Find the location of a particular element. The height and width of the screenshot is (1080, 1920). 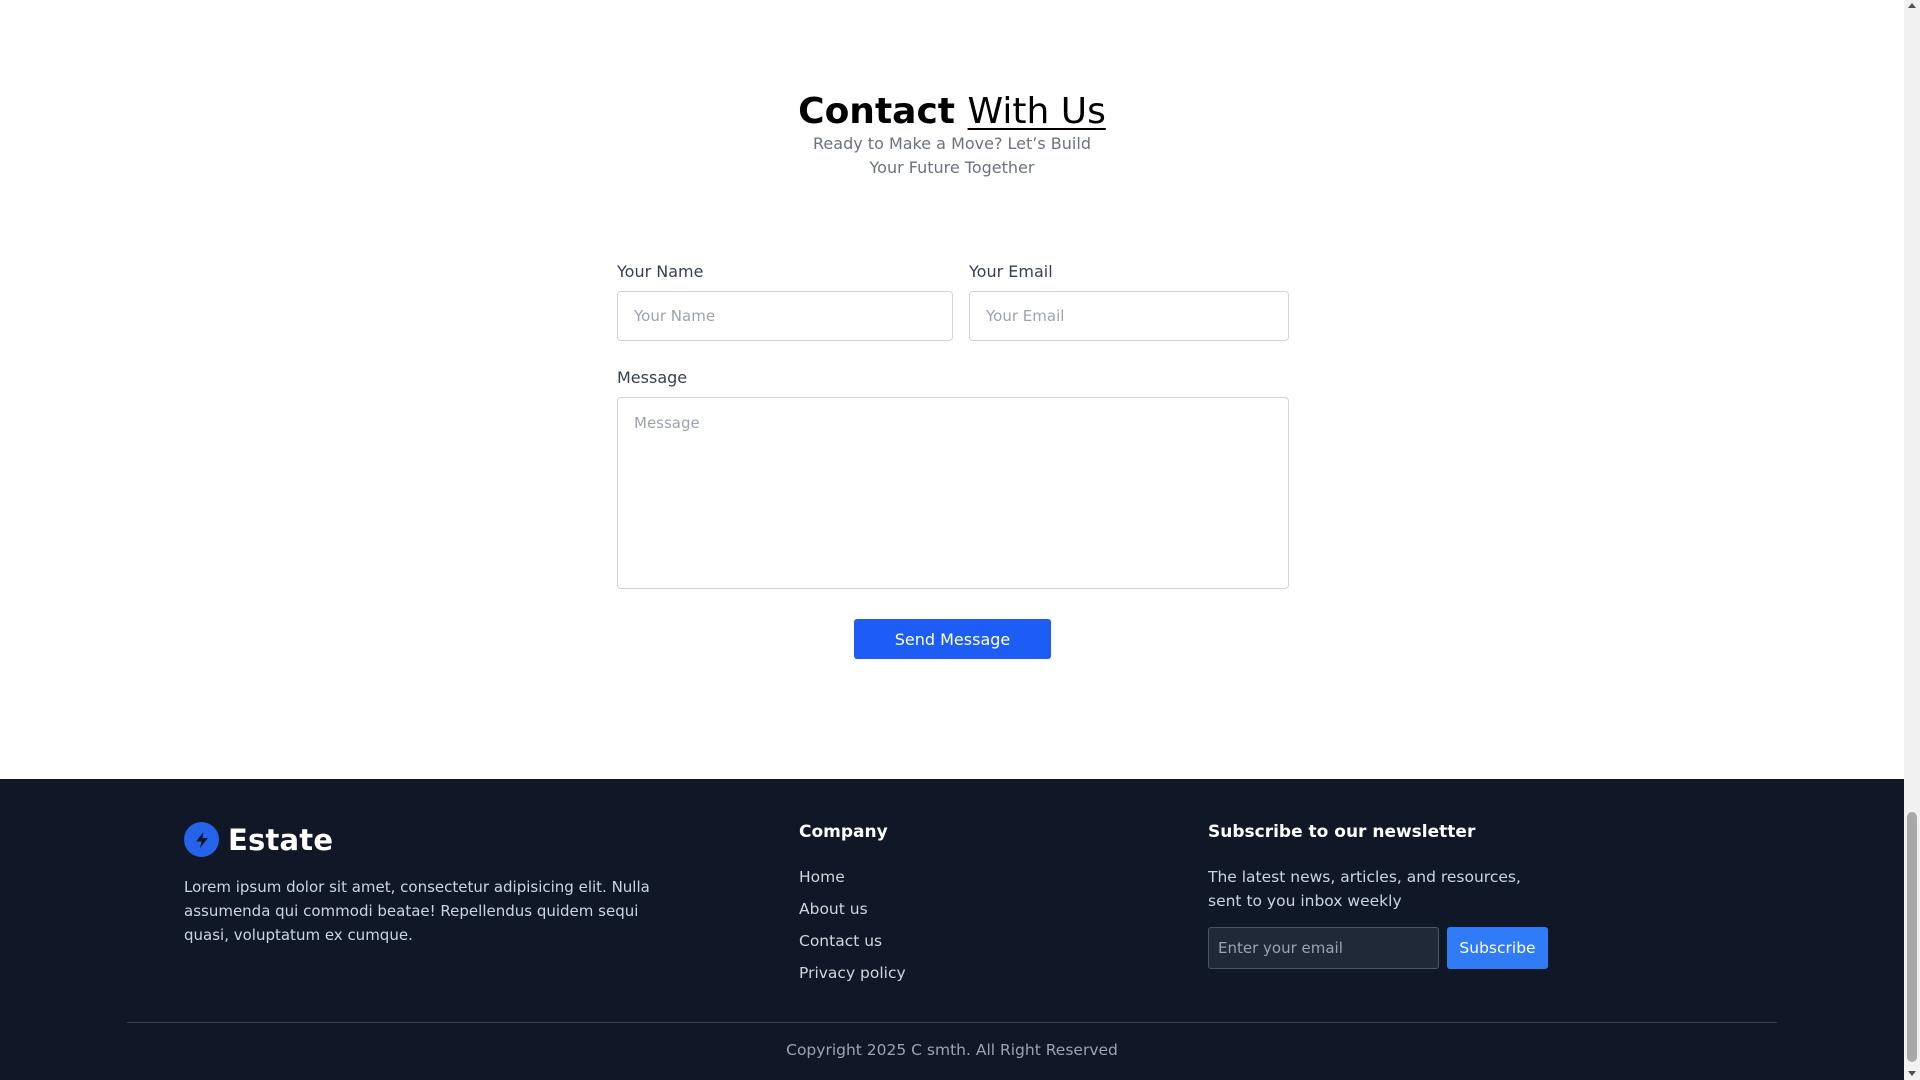

company-heading: Company is located at coordinates (843, 832).